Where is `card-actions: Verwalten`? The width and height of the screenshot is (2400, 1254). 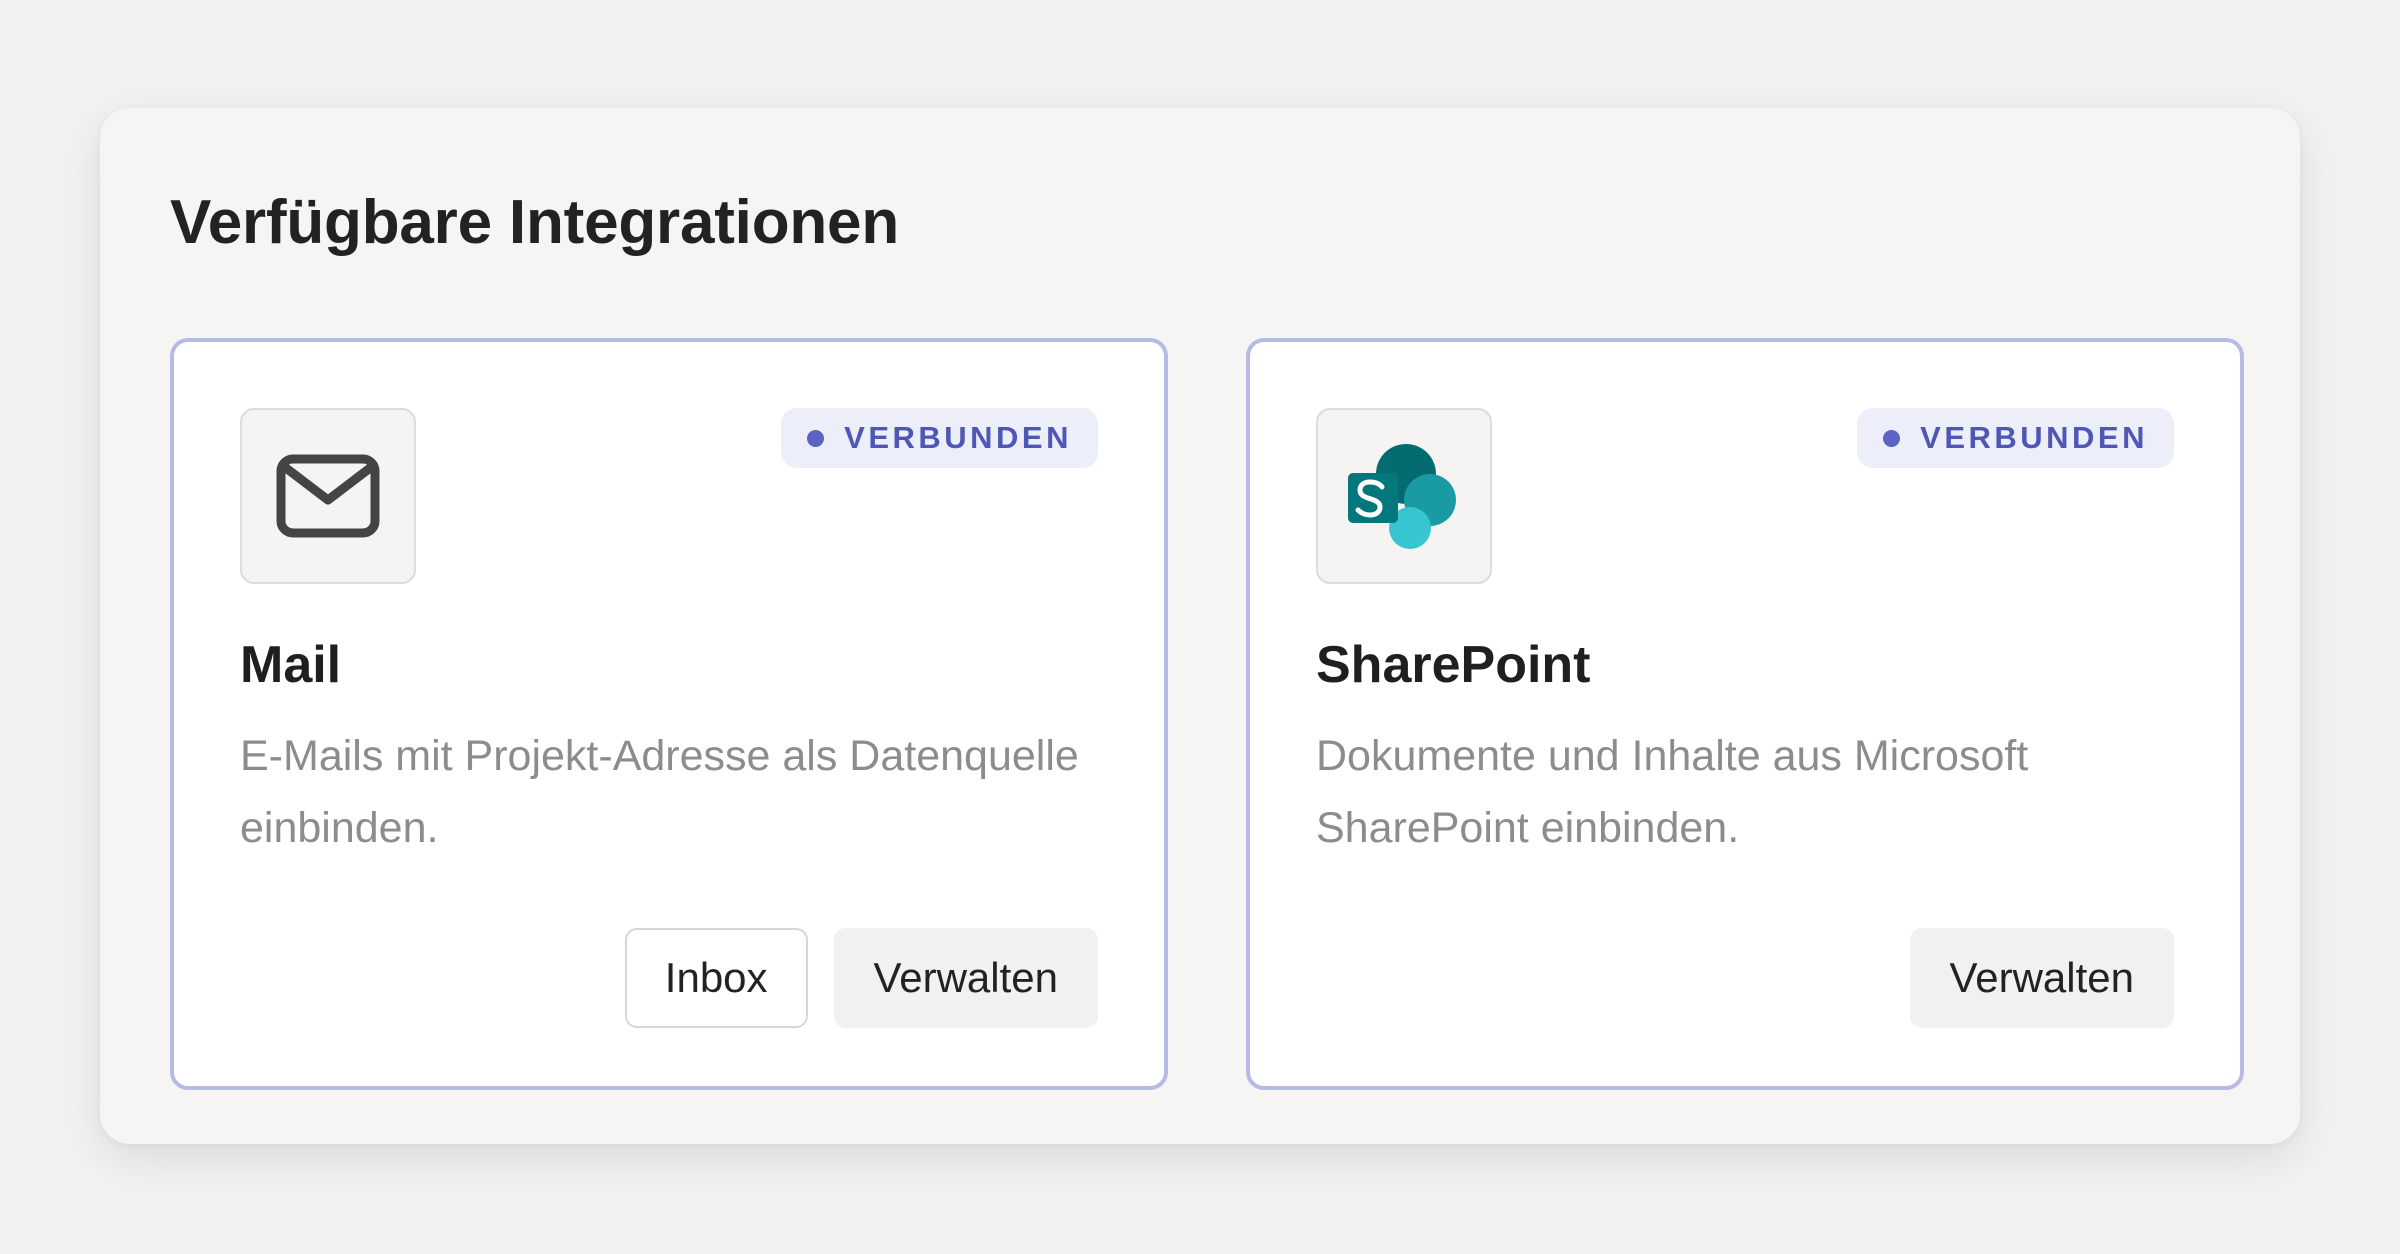 card-actions: Verwalten is located at coordinates (2041, 978).